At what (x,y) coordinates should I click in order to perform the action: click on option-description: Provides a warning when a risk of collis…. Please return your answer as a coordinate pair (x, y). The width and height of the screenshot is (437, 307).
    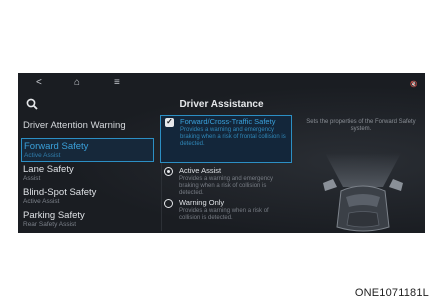
    Looking at the image, I should click on (224, 214).